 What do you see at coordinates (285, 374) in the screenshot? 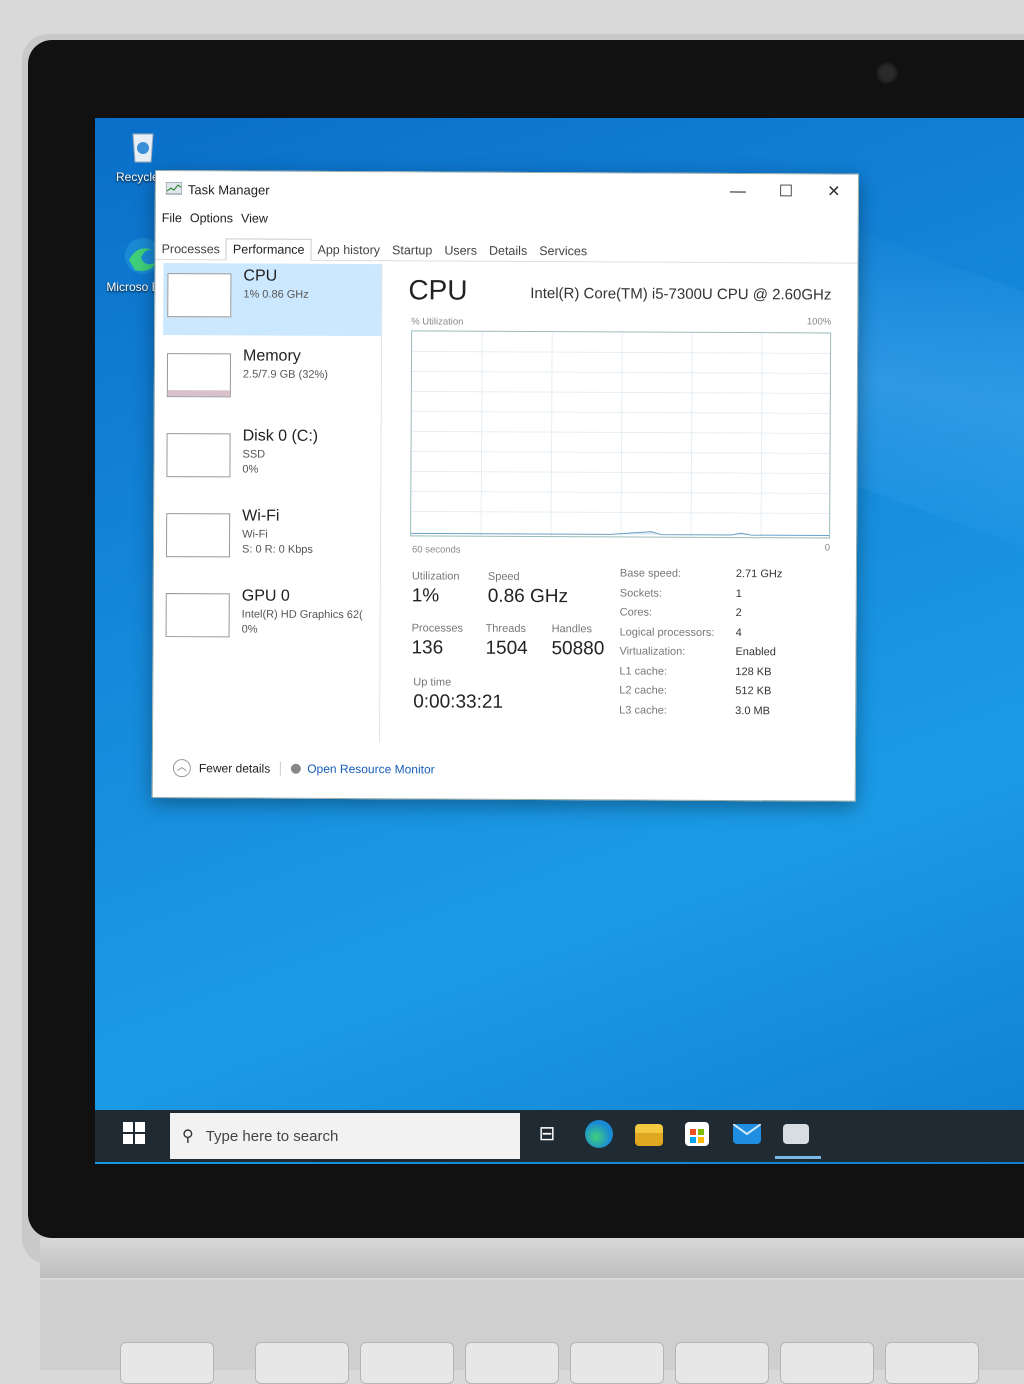
I see `resource-sub: 2.5/7.9 GB (32%)` at bounding box center [285, 374].